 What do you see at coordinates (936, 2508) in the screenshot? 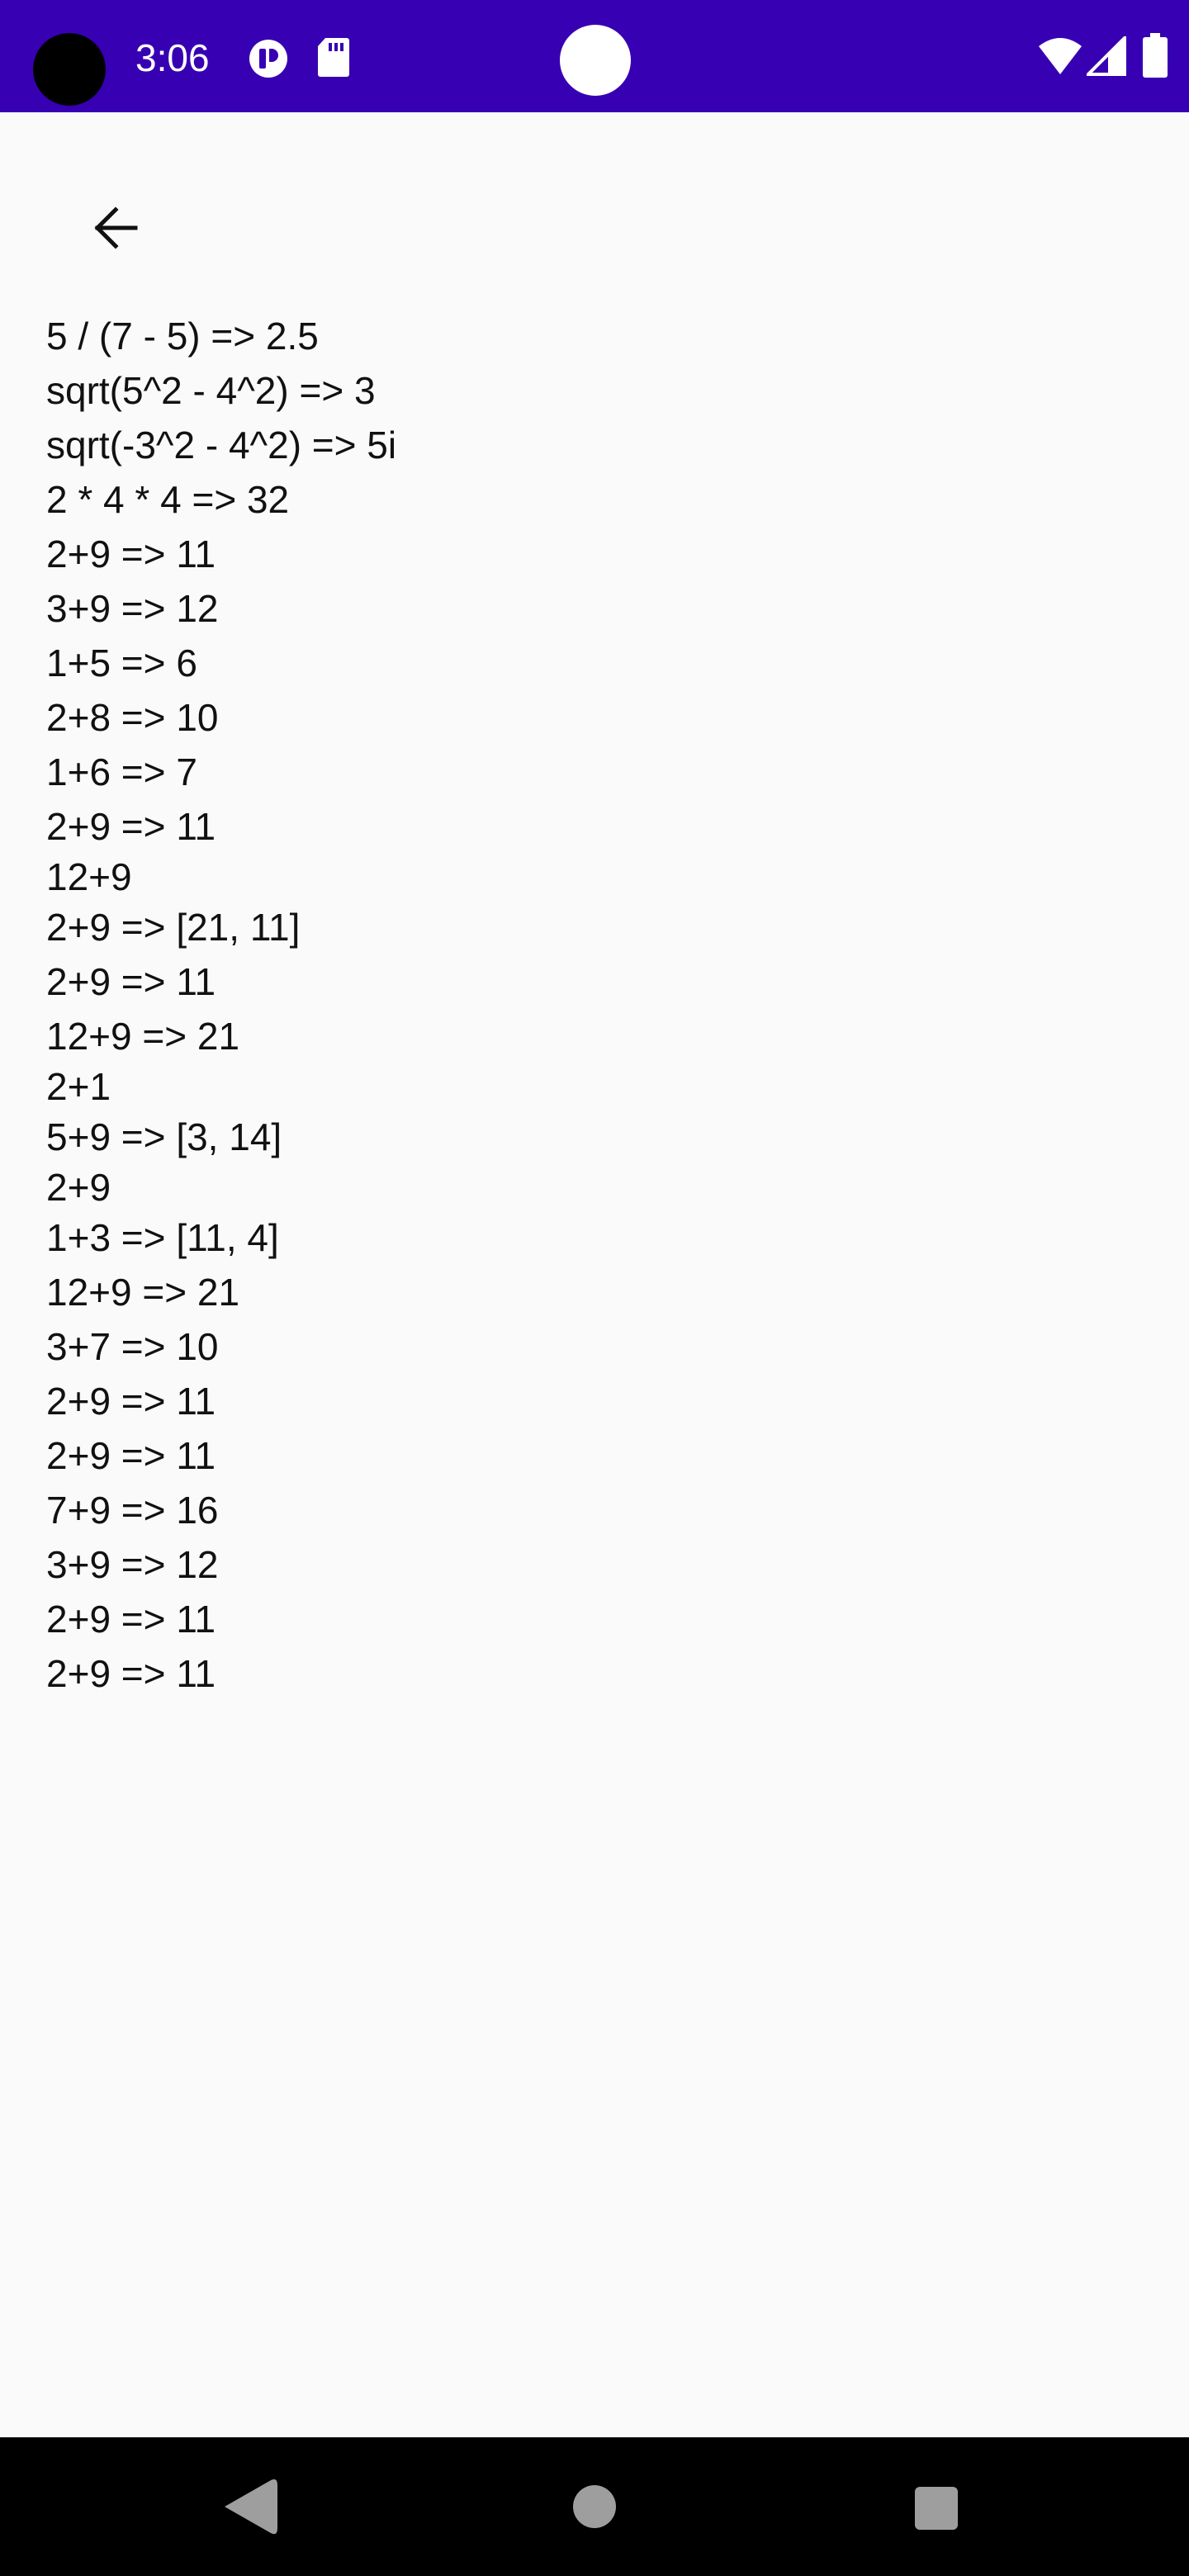
I see `nav-recents-icon` at bounding box center [936, 2508].